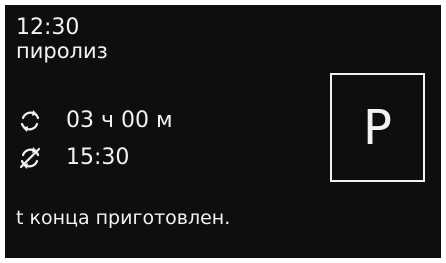 Image resolution: width=446 pixels, height=263 pixels. I want to click on pyrolysis-mode-indicator: P, so click(377, 127).